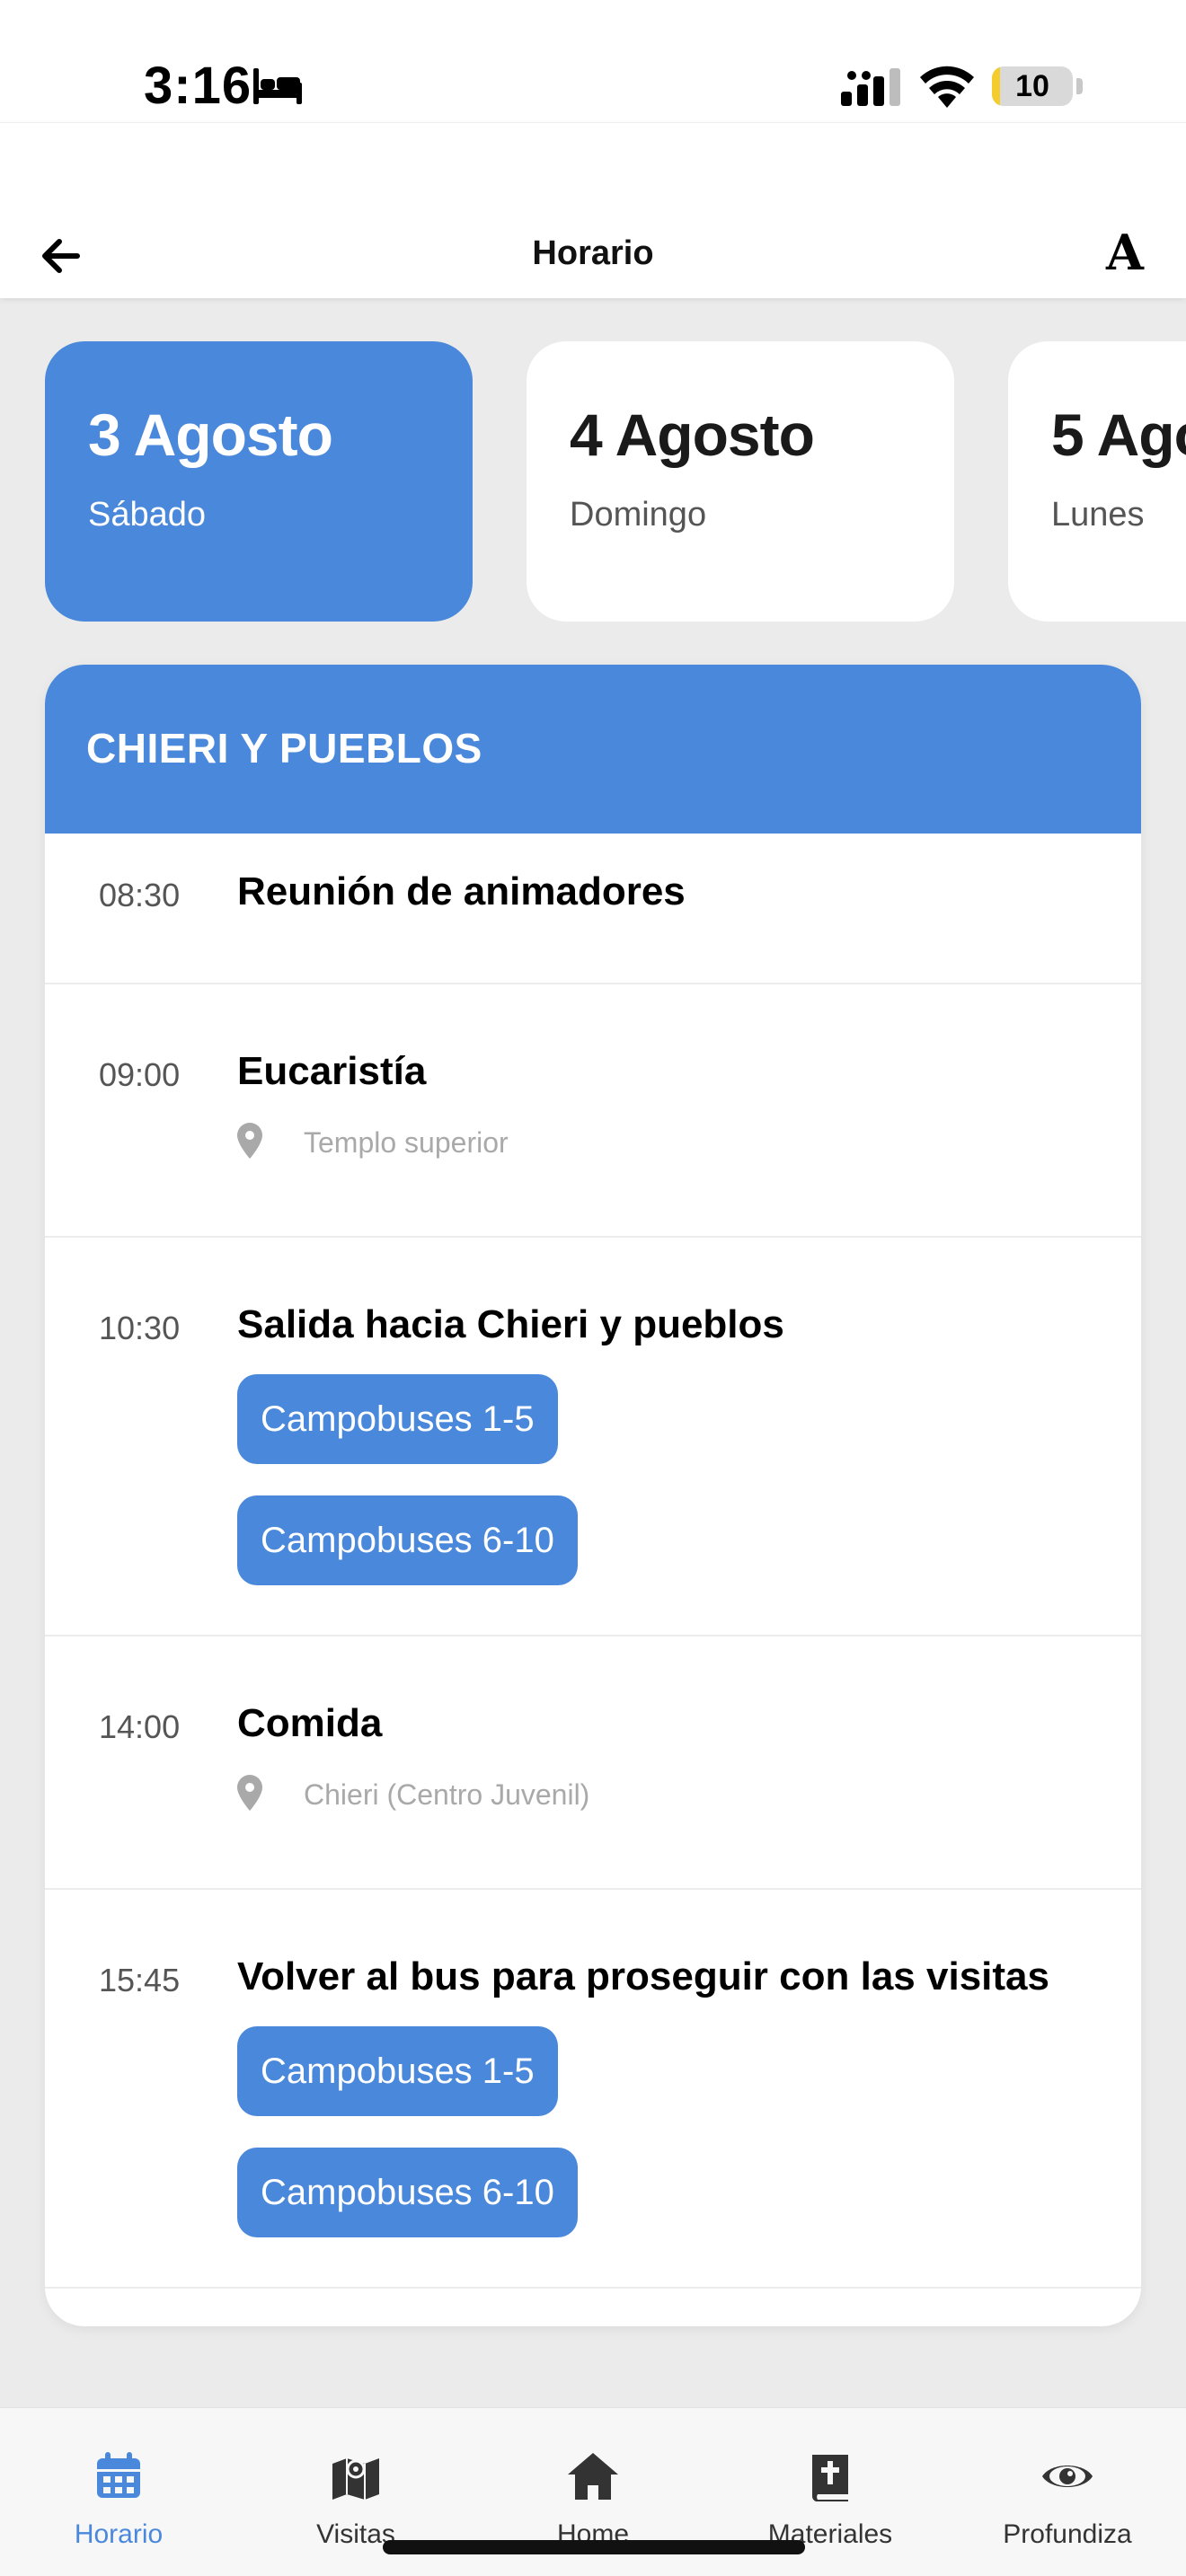 This screenshot has width=1186, height=2576. I want to click on schedule-event: 14:00 Comida Chieri (Centro Juvenil), so click(593, 1763).